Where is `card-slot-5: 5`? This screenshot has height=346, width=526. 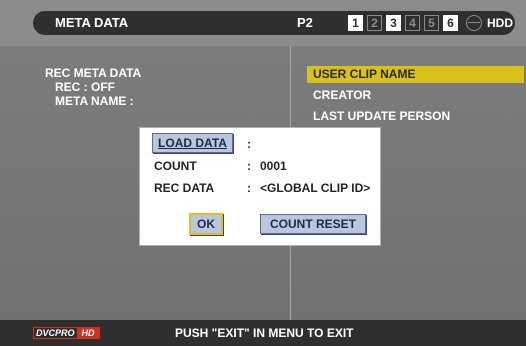
card-slot-5: 5 is located at coordinates (431, 23).